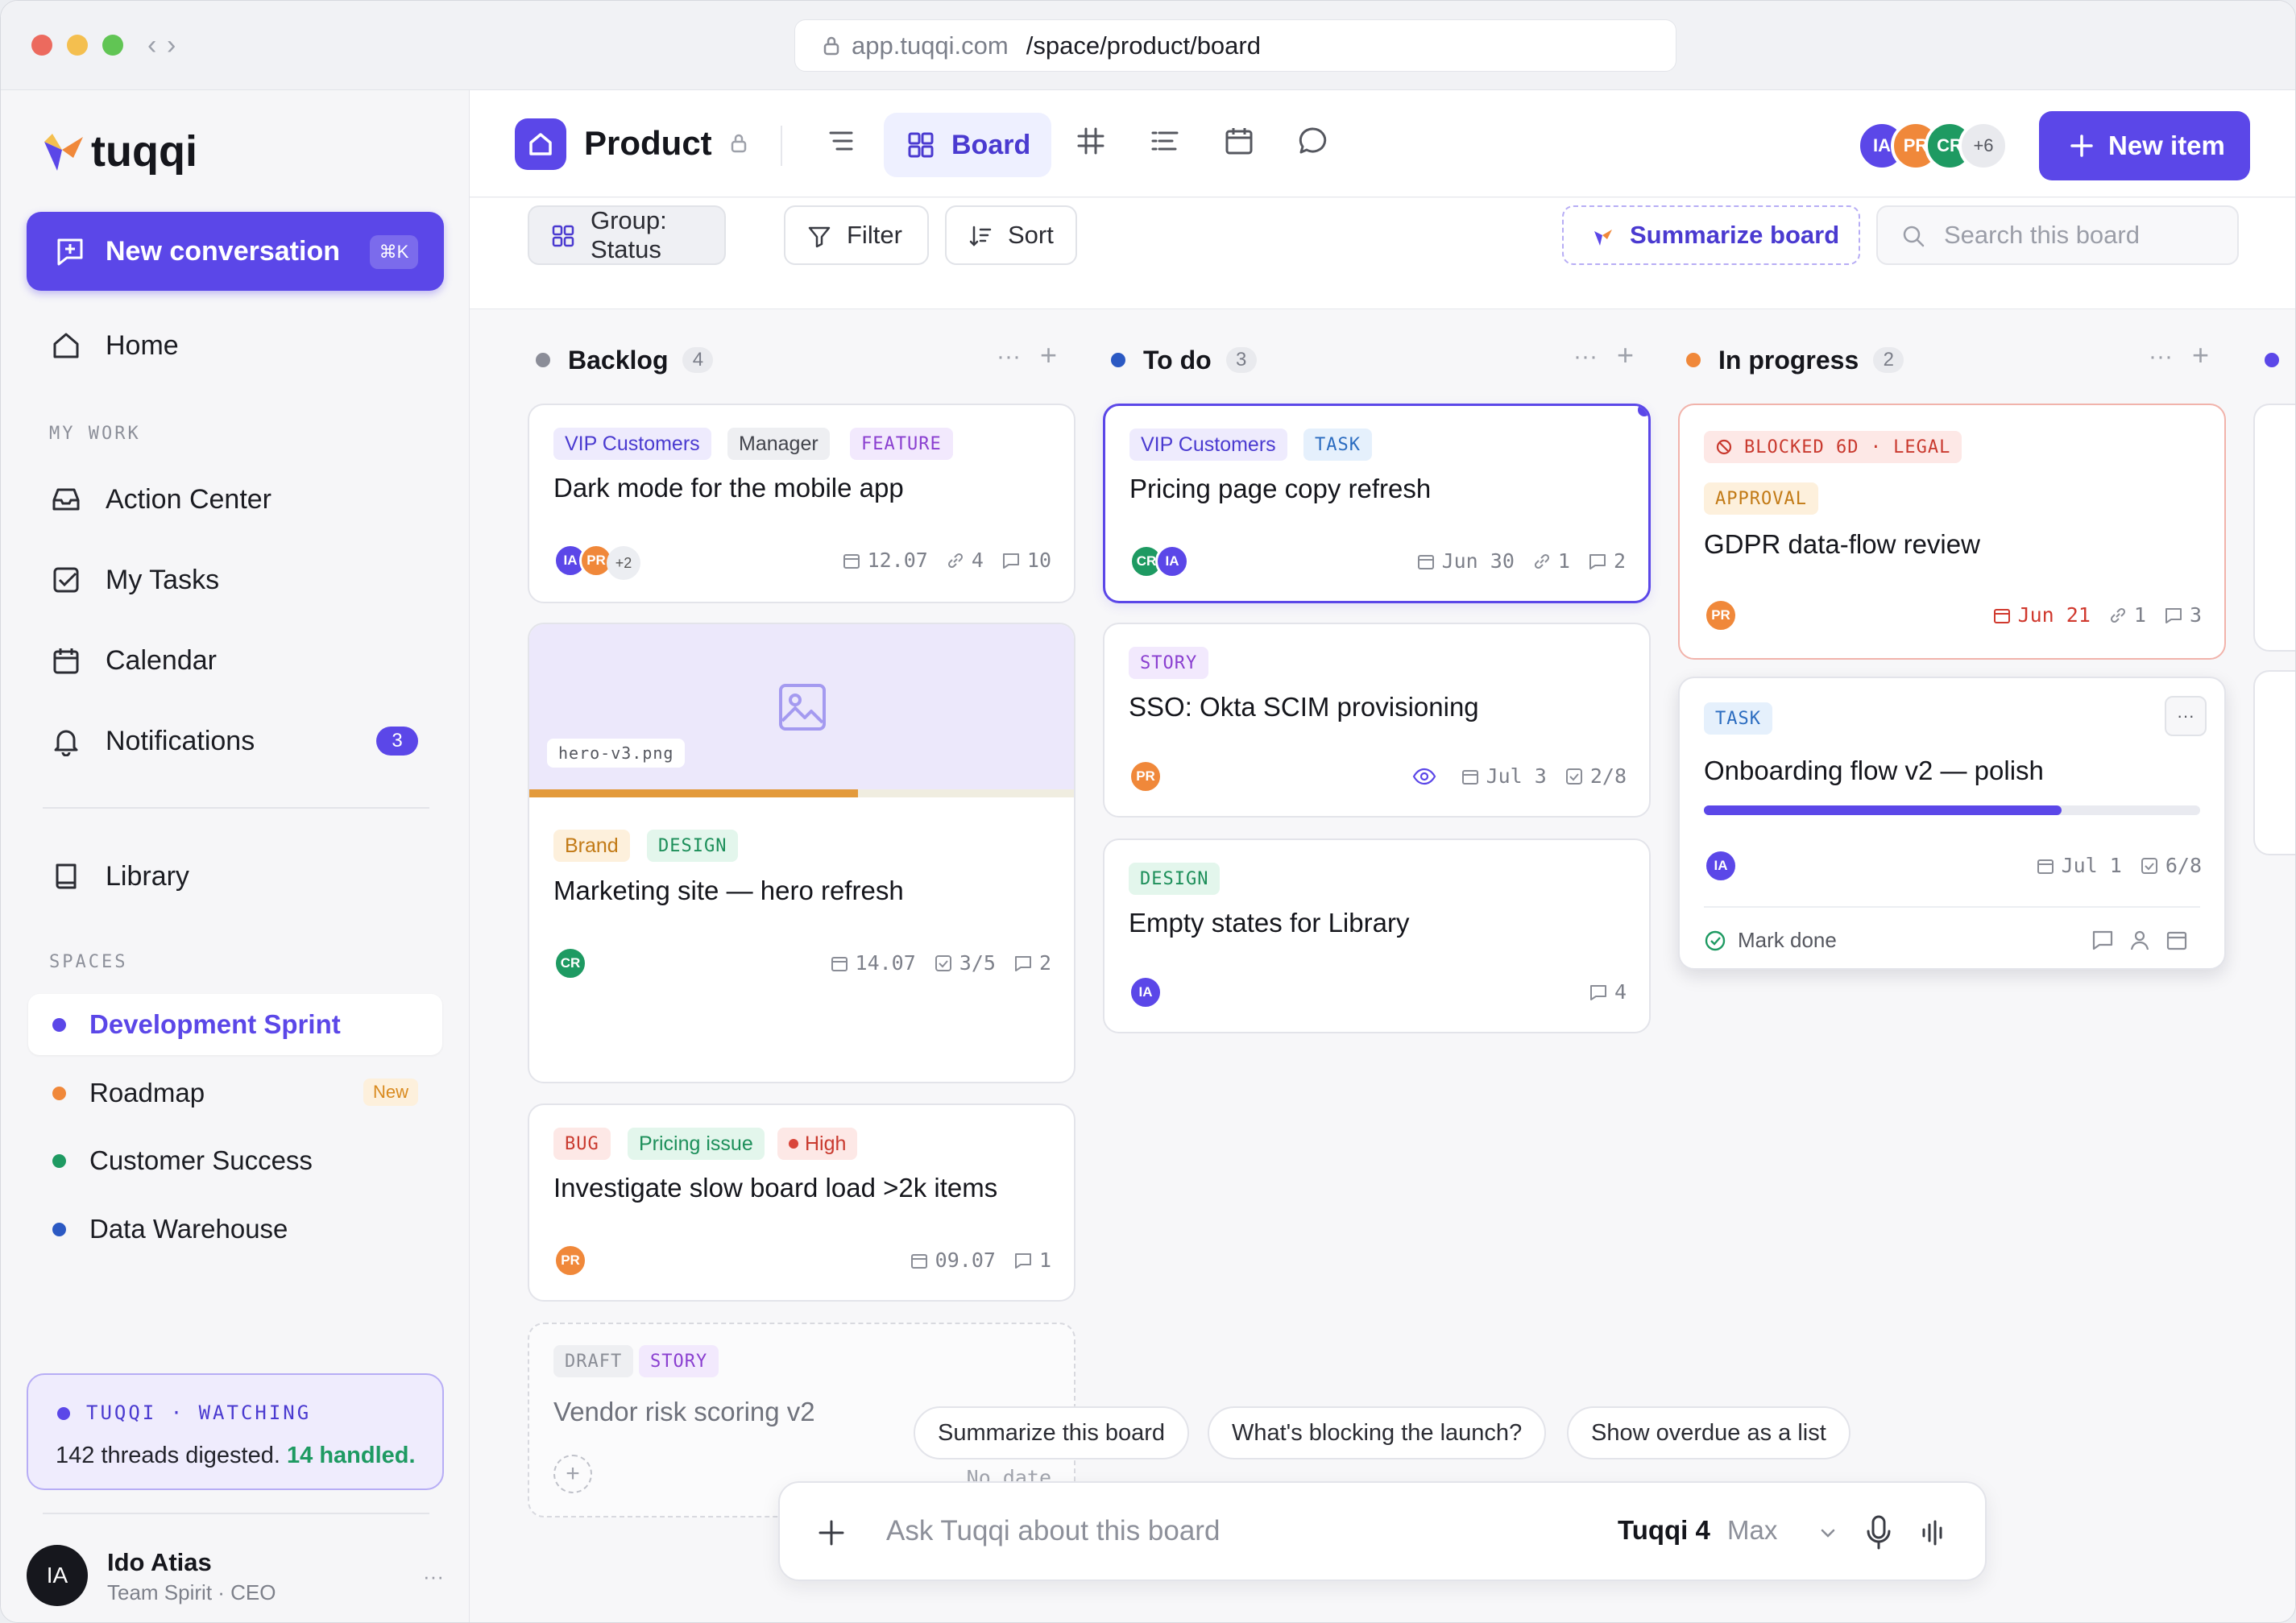 The width and height of the screenshot is (2296, 1623). I want to click on card-meta: Jul 1 6/8, so click(2110, 865).